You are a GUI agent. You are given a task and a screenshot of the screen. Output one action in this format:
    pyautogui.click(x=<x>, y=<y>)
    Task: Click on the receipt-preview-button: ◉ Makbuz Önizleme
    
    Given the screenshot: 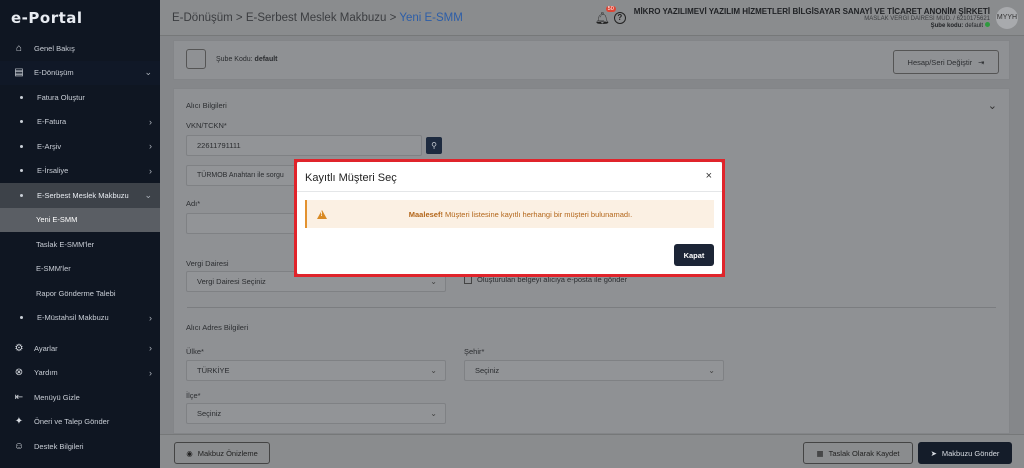 What is the action you would take?
    pyautogui.click(x=222, y=453)
    